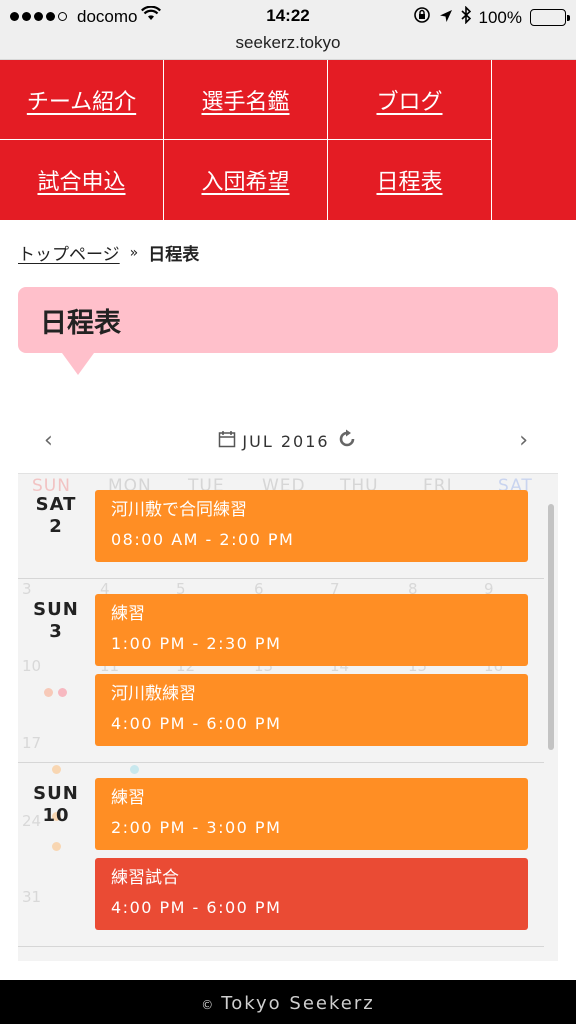 The height and width of the screenshot is (1029, 576). I want to click on event-title: 河川敷練習, so click(153, 694).